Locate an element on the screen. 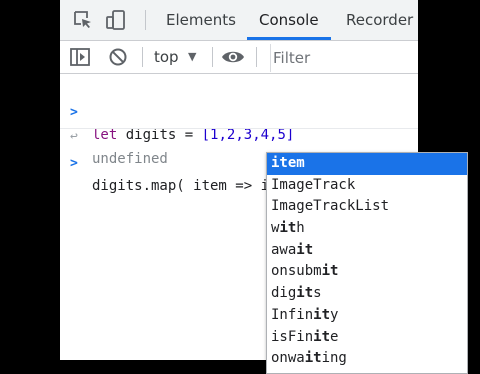 The width and height of the screenshot is (480, 374). autocomplete-item: ImageTrackList is located at coordinates (367, 207).